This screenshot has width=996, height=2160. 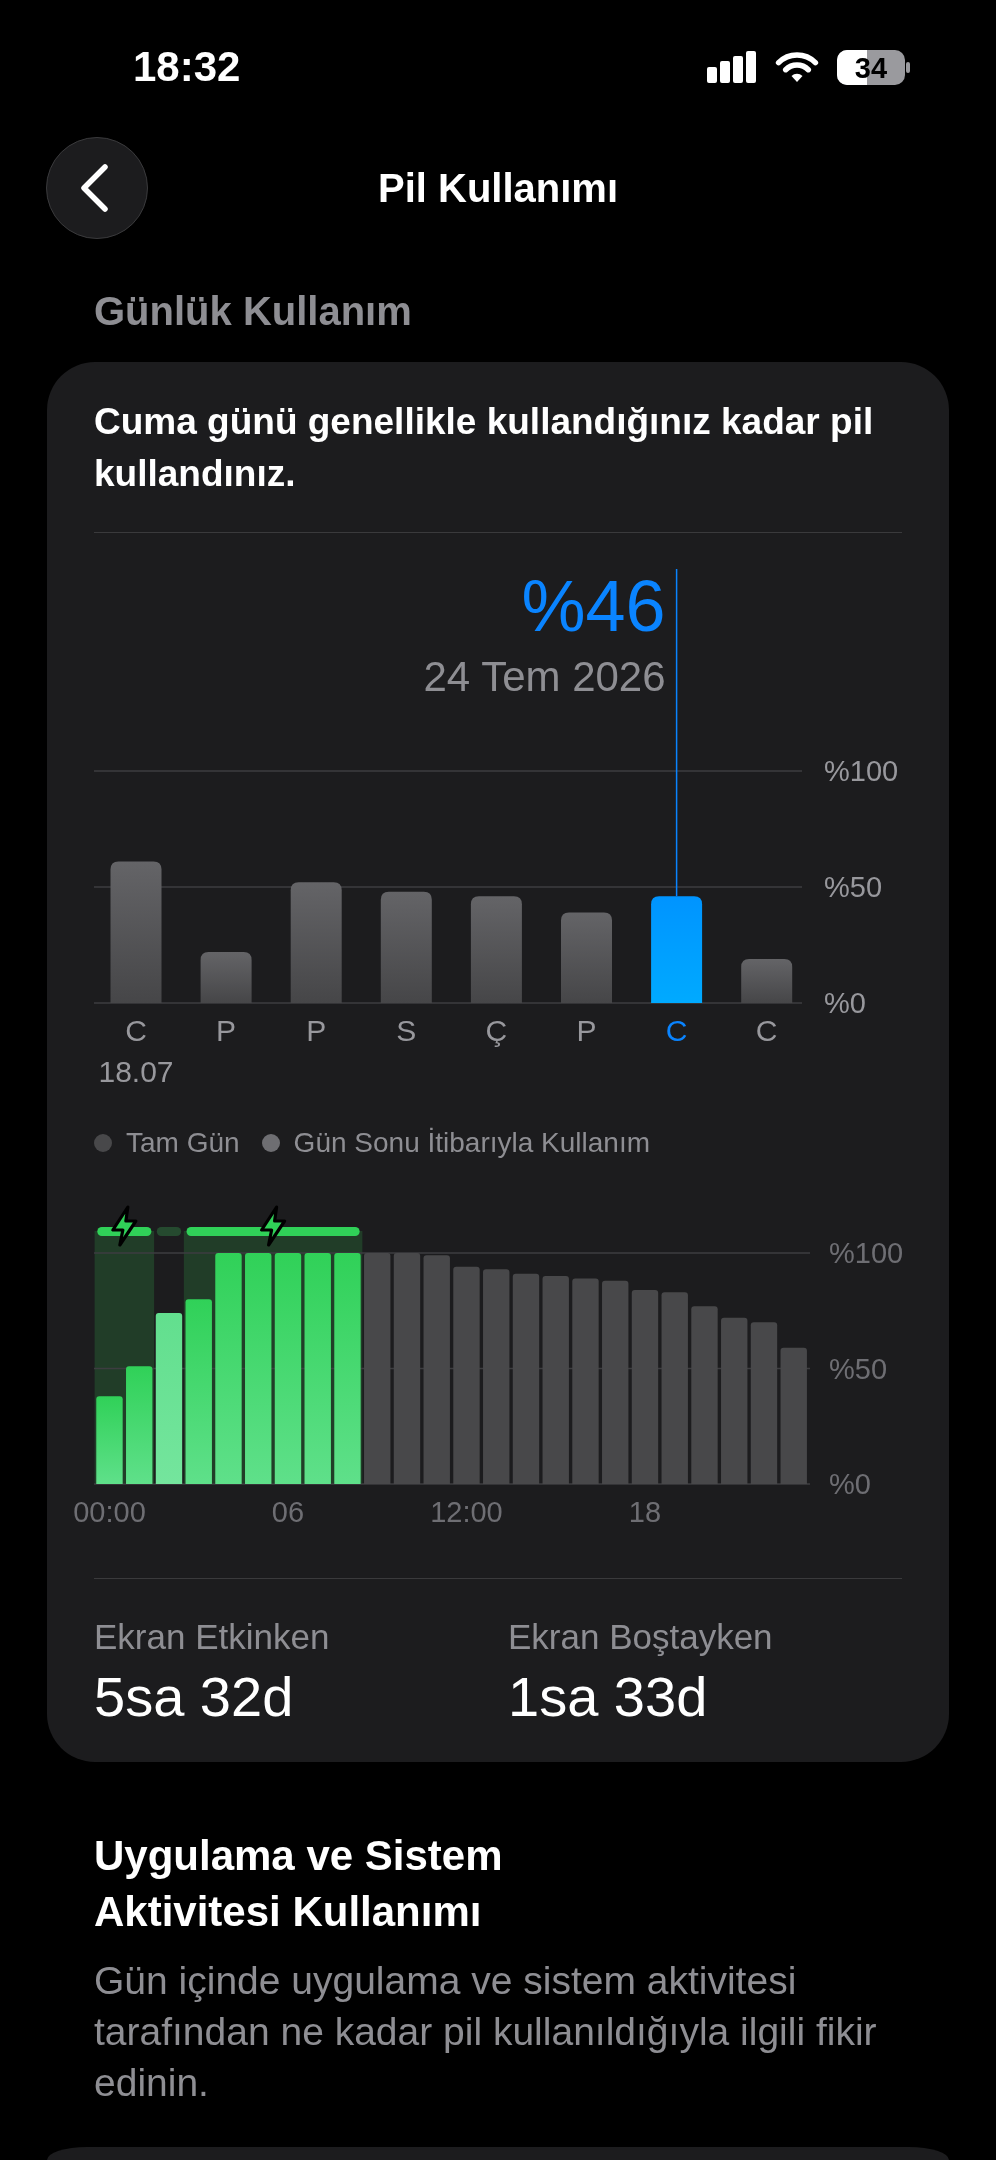 What do you see at coordinates (183, 1143) in the screenshot?
I see `legend-label: Tam Gün` at bounding box center [183, 1143].